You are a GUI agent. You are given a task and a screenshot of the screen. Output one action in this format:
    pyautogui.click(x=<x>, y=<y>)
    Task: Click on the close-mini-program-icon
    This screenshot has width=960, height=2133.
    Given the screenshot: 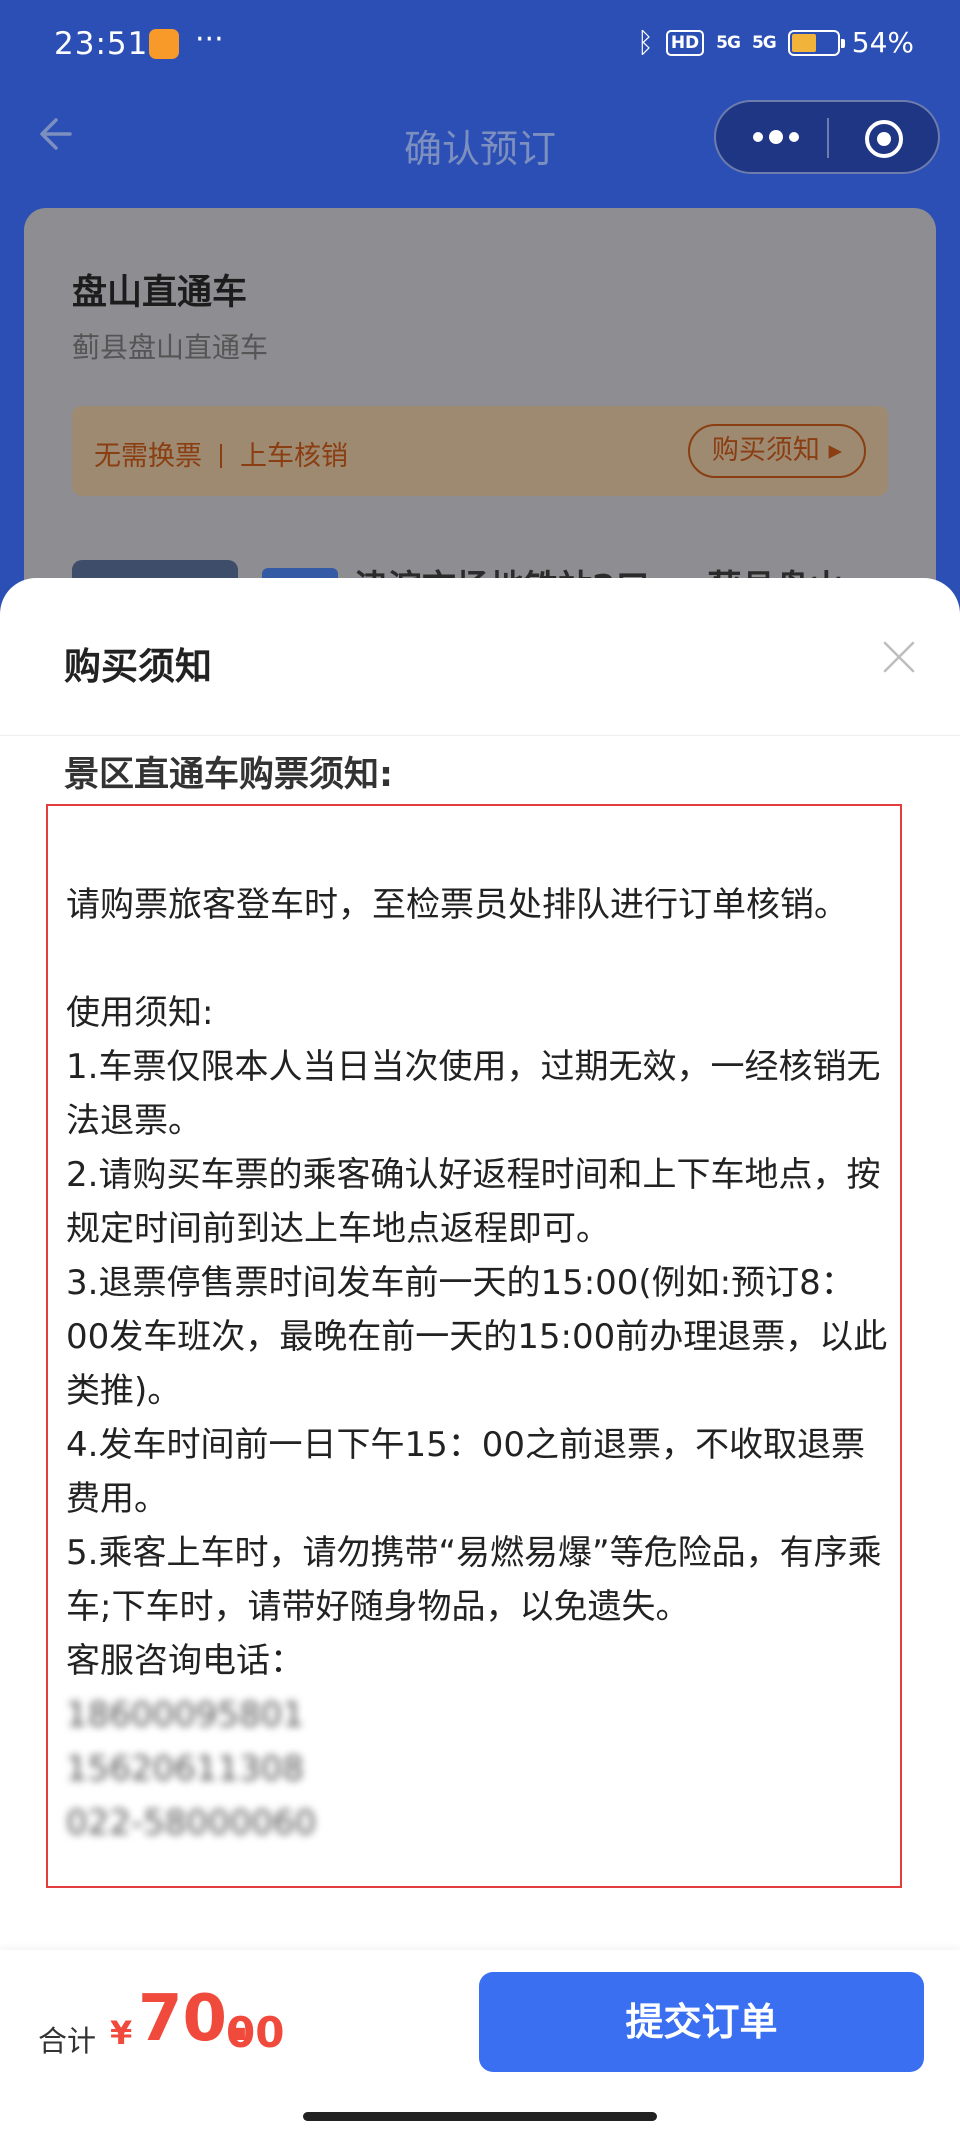 What is the action you would take?
    pyautogui.click(x=884, y=139)
    